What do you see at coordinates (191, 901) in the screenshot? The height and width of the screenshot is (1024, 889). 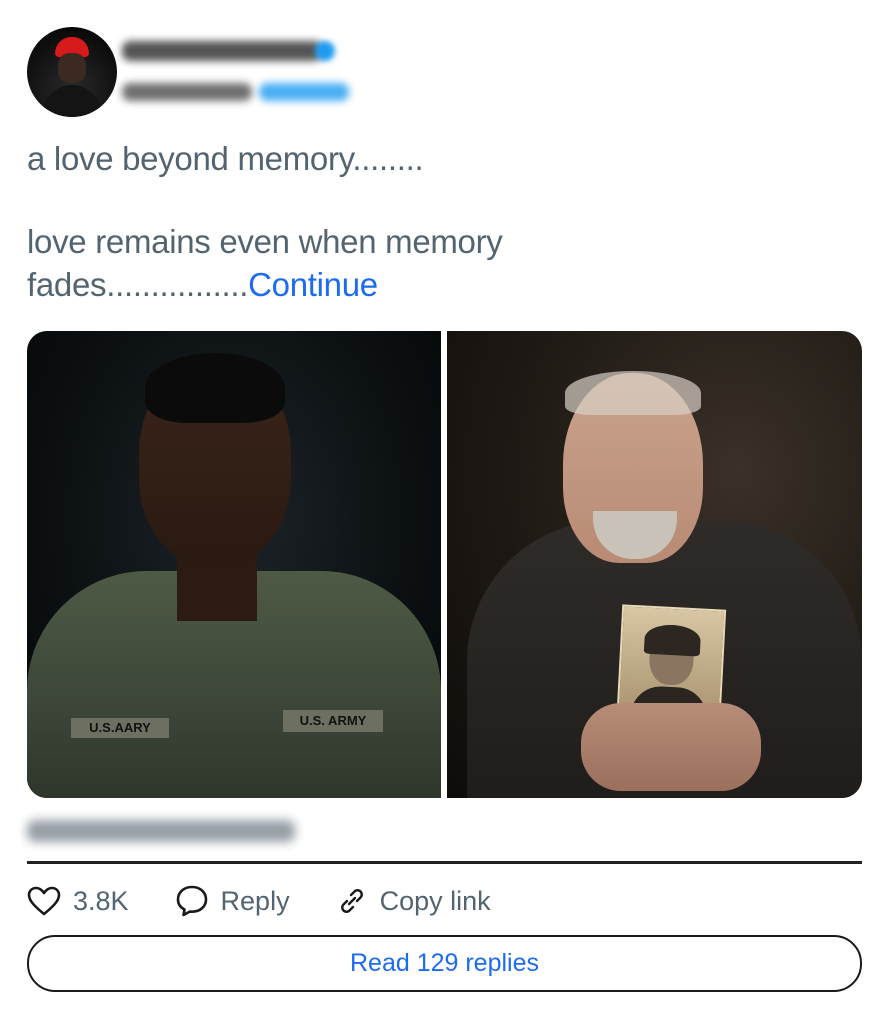 I see `speech-bubble-icon` at bounding box center [191, 901].